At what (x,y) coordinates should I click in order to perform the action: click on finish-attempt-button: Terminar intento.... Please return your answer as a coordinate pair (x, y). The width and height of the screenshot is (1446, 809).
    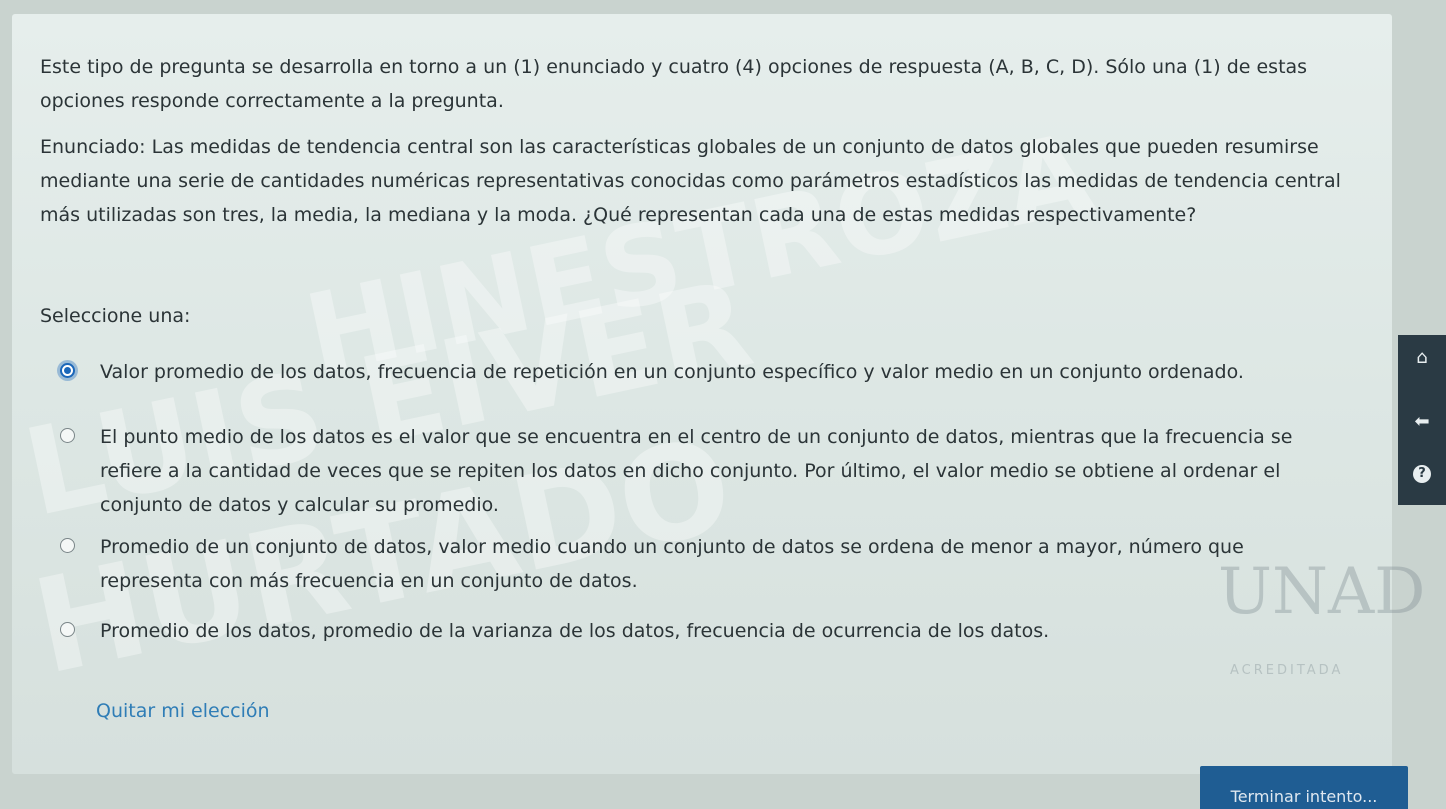
    Looking at the image, I should click on (1304, 787).